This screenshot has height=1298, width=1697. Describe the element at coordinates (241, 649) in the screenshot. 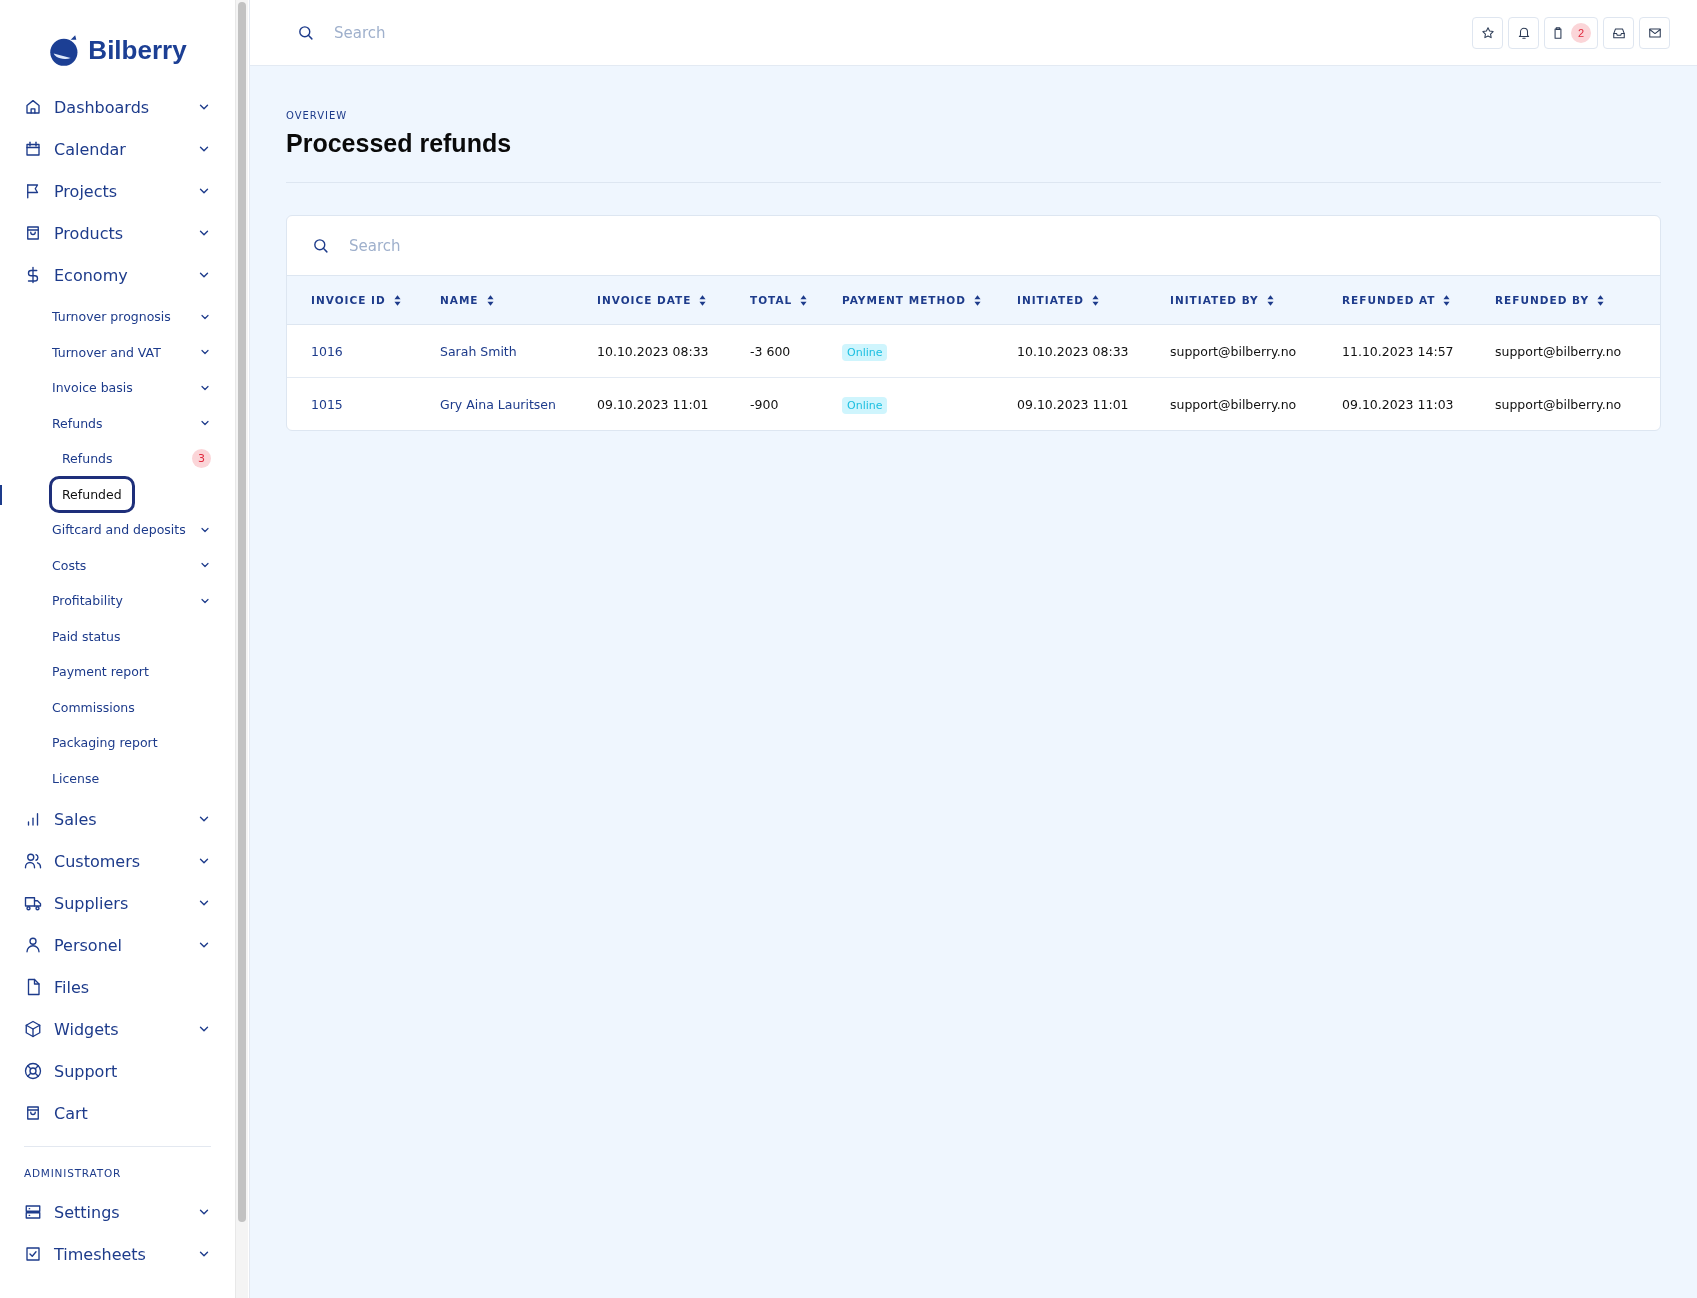

I see `scrollbar` at that location.